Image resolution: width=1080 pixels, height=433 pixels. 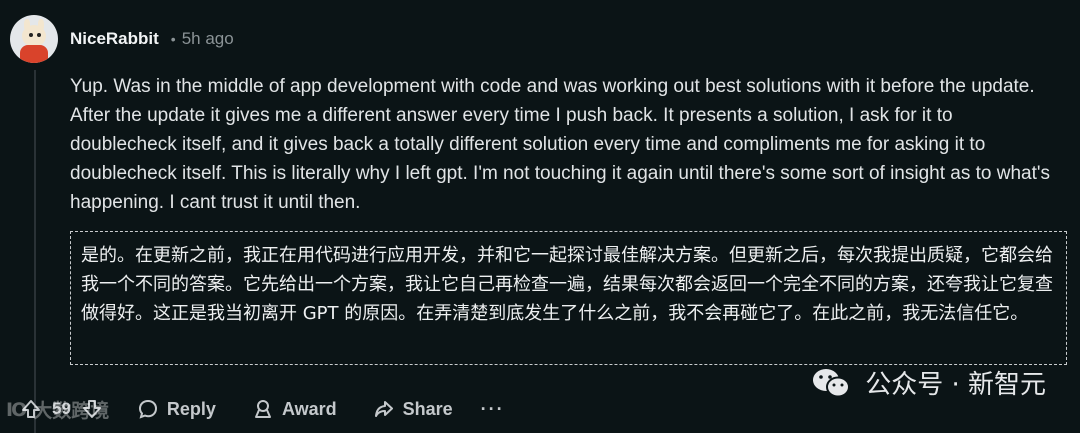 I want to click on watermark-text: 大数跨境, so click(x=71, y=411).